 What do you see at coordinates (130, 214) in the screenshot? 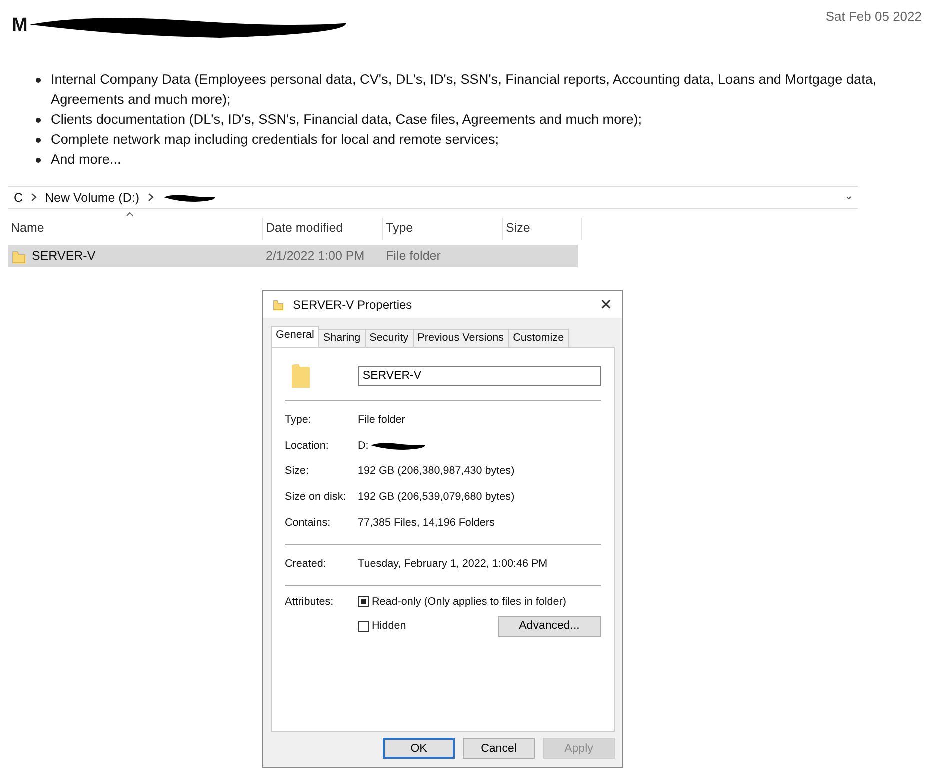
I see `sort-icon` at bounding box center [130, 214].